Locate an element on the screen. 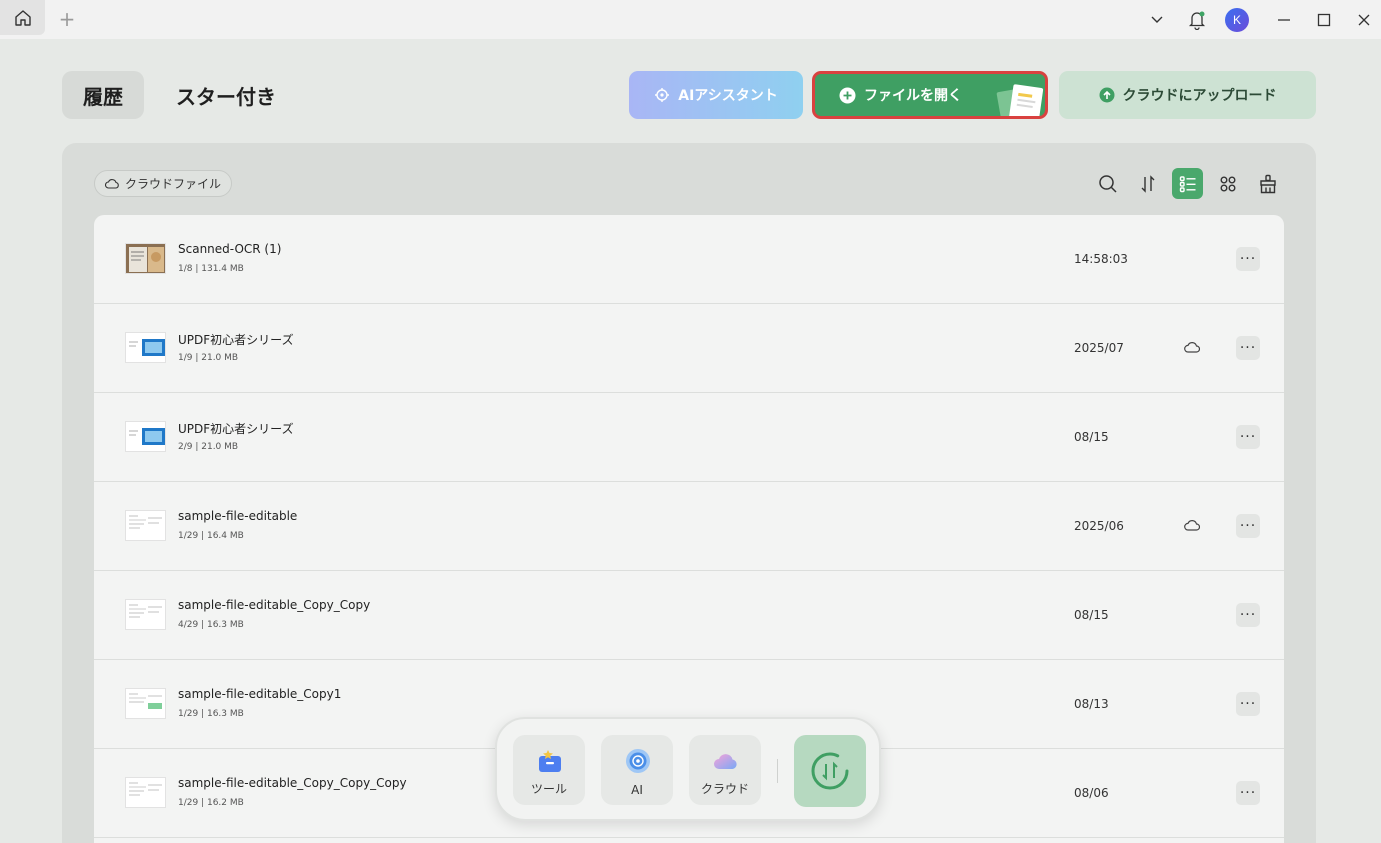  convert-circle-icon is located at coordinates (830, 771).